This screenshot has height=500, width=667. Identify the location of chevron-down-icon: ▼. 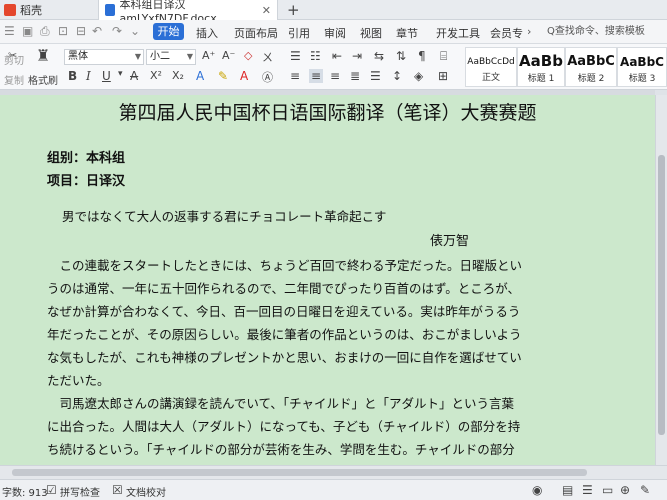
(189, 56).